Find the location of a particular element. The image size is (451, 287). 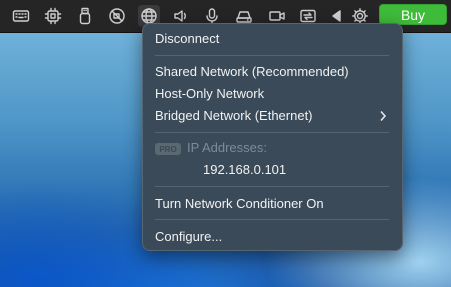

cpu-icon is located at coordinates (53, 16).